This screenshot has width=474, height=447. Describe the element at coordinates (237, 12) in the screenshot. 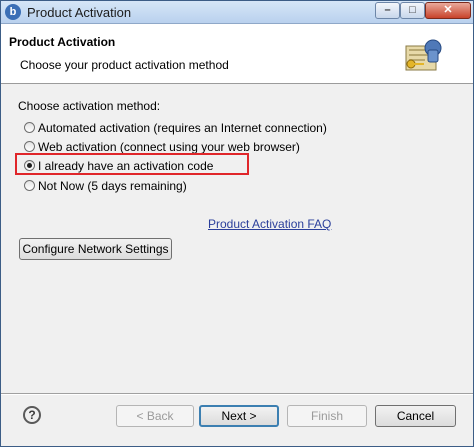

I see `title-bar: b Product Activation – □ ✕` at that location.